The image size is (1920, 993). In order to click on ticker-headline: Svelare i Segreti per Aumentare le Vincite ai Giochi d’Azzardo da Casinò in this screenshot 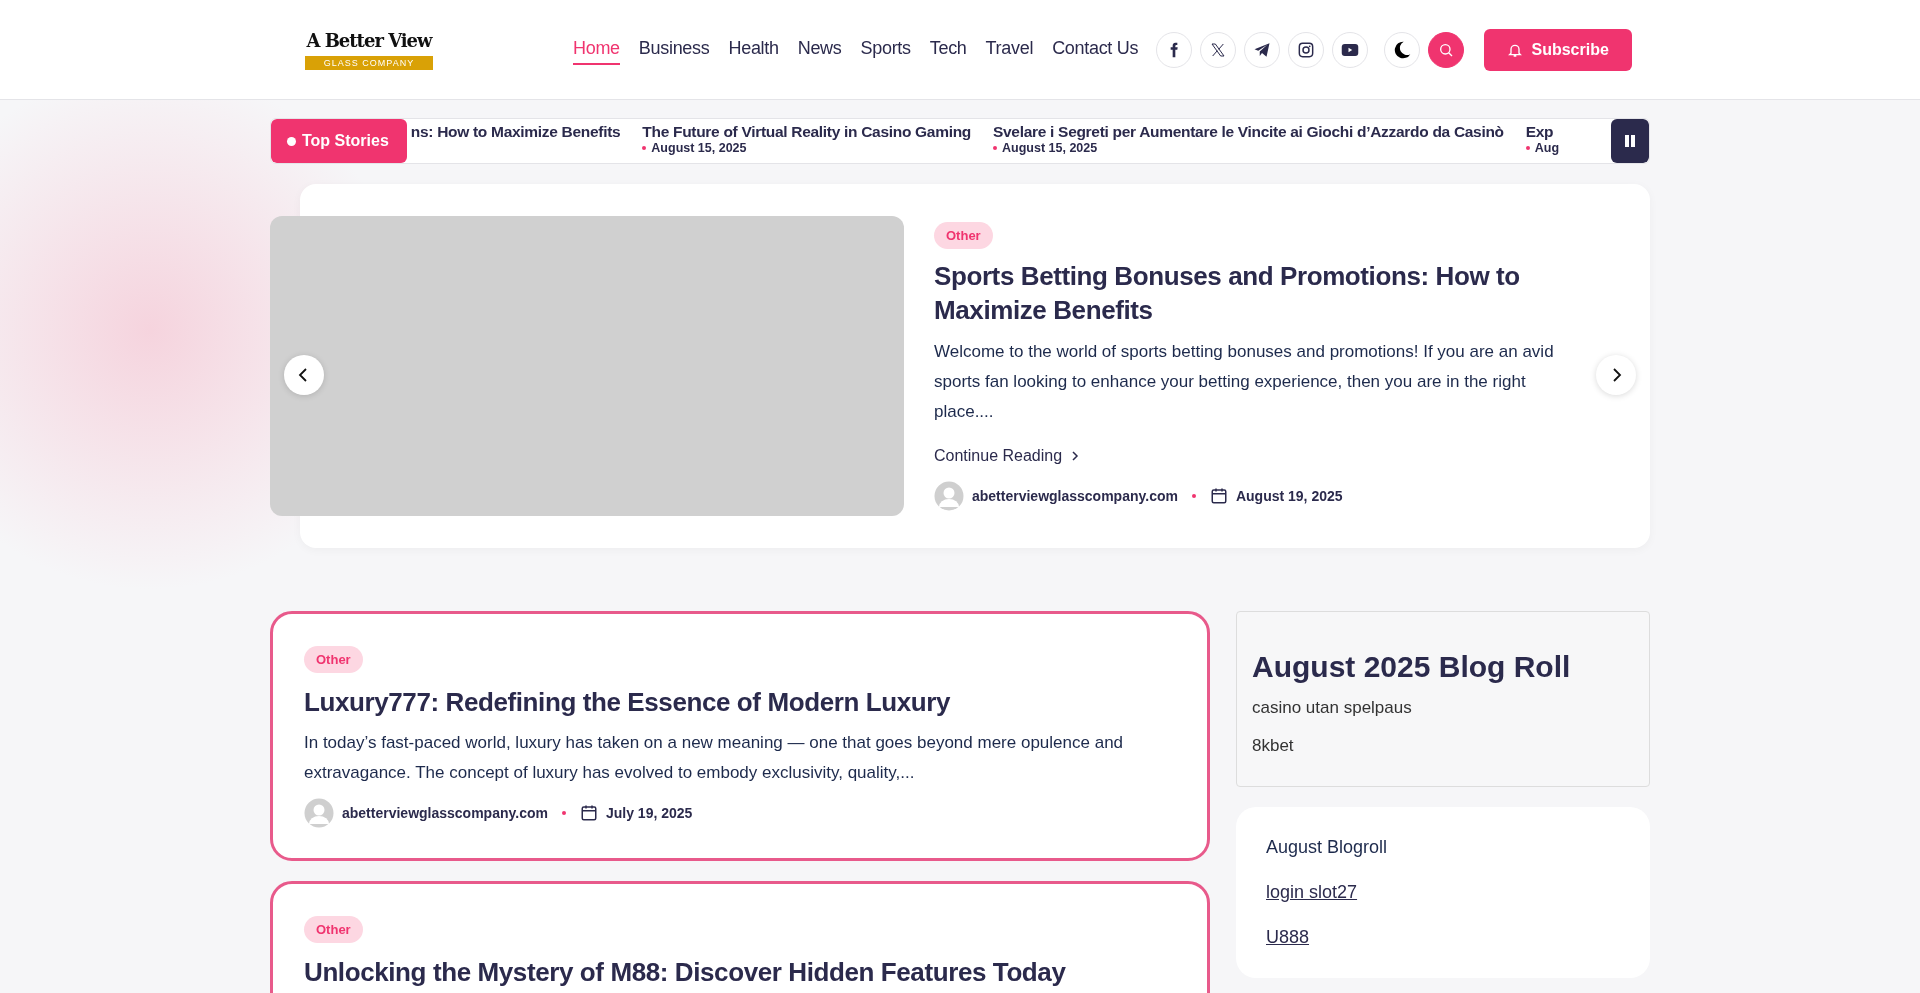, I will do `click(1248, 132)`.